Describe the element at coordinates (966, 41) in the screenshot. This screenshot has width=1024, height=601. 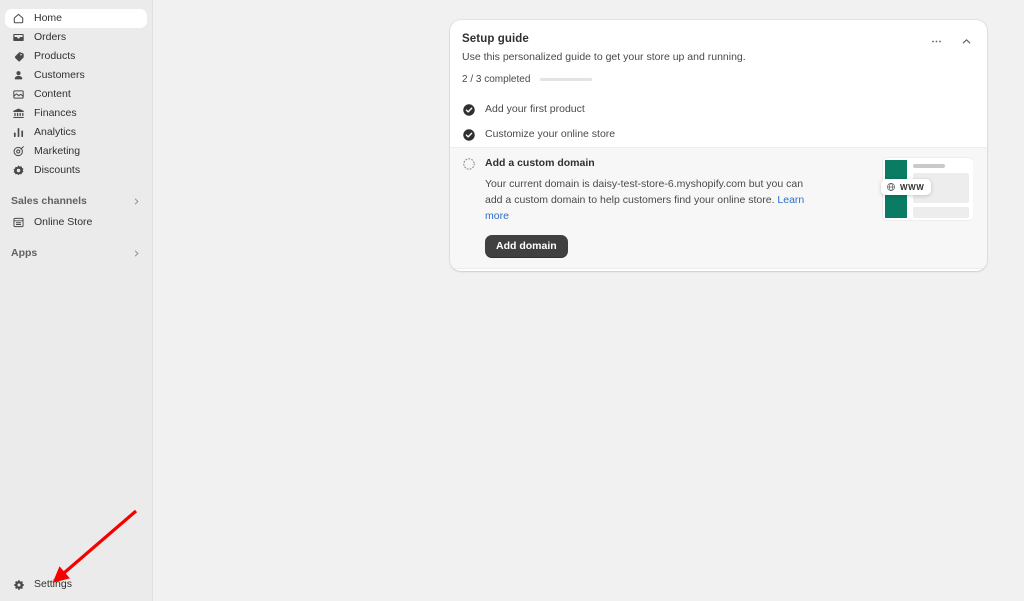
I see `chevron-up-icon` at that location.